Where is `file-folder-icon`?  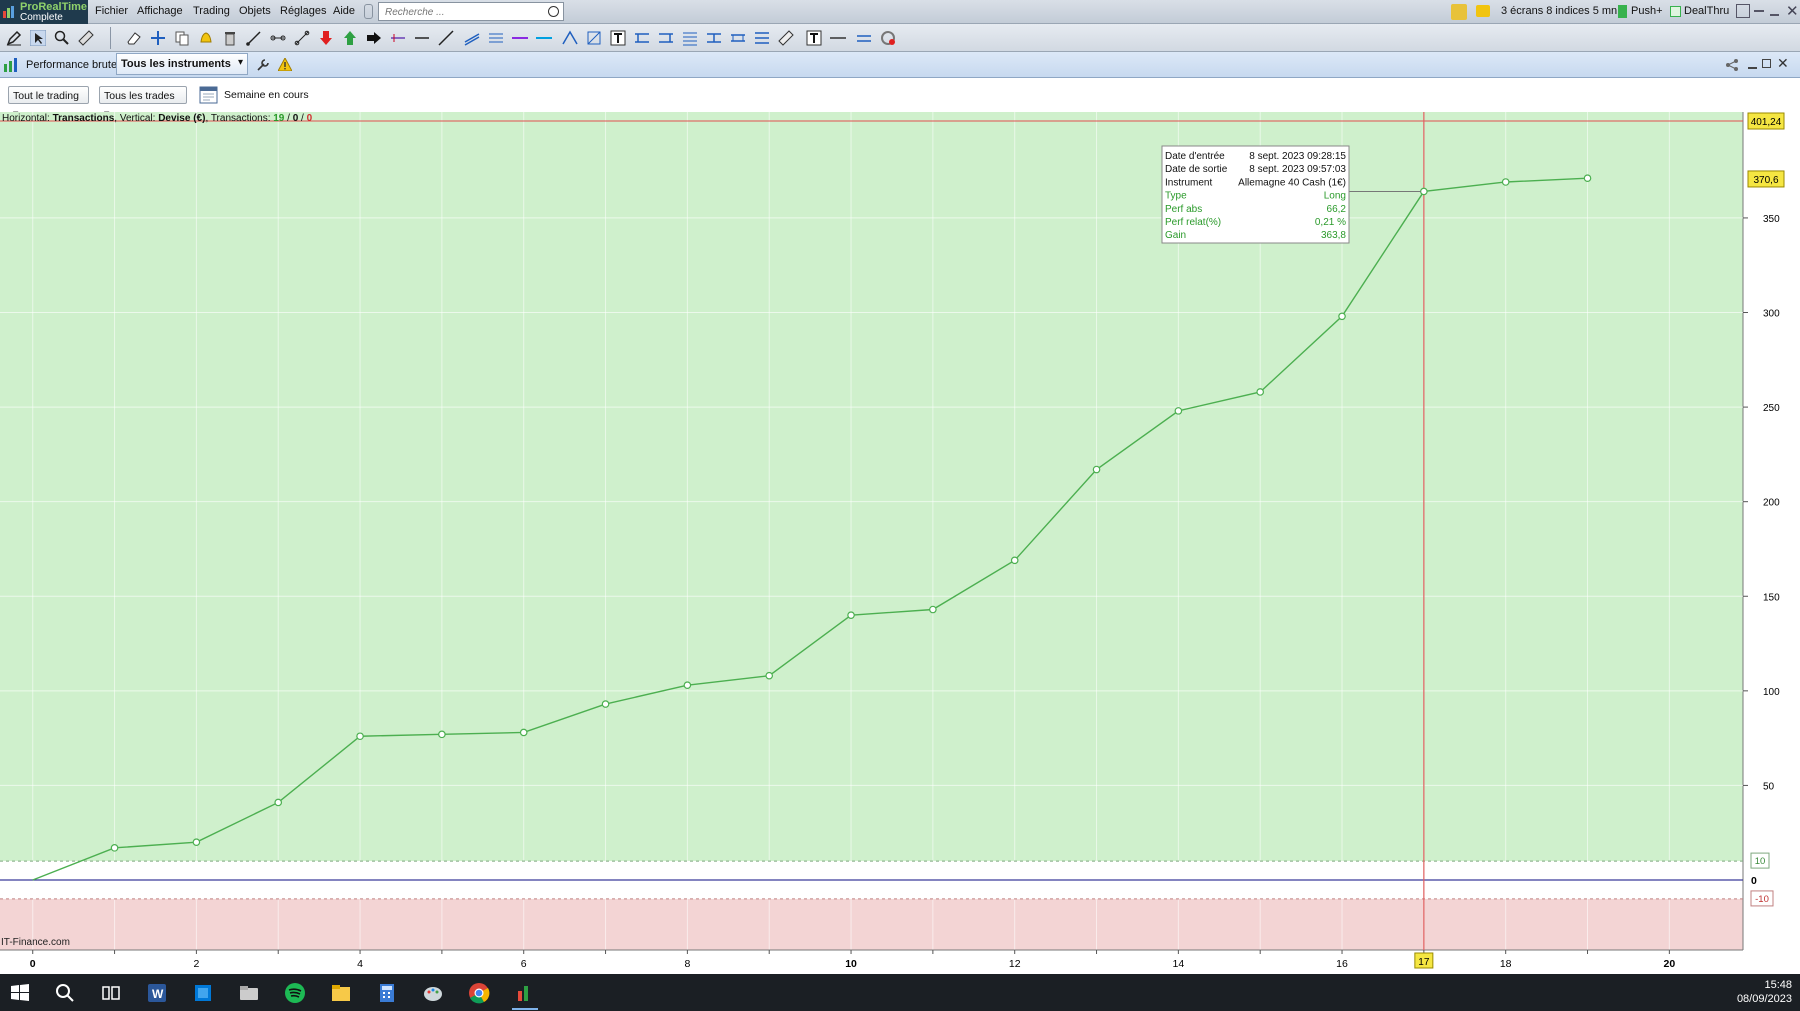
file-folder-icon is located at coordinates (249, 993).